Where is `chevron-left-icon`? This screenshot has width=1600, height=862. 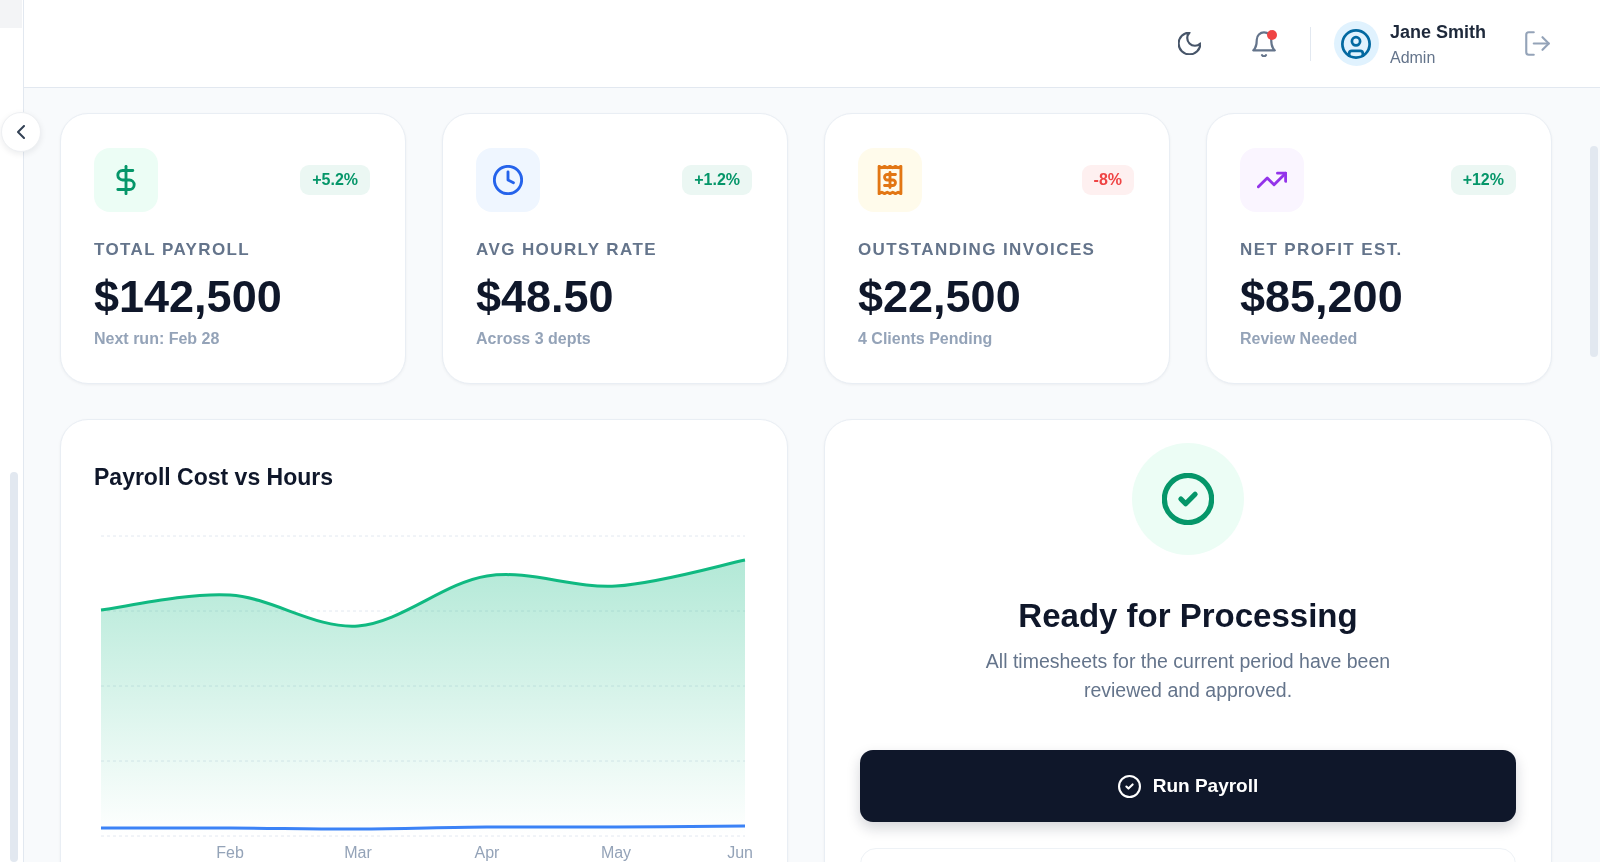
chevron-left-icon is located at coordinates (21, 132).